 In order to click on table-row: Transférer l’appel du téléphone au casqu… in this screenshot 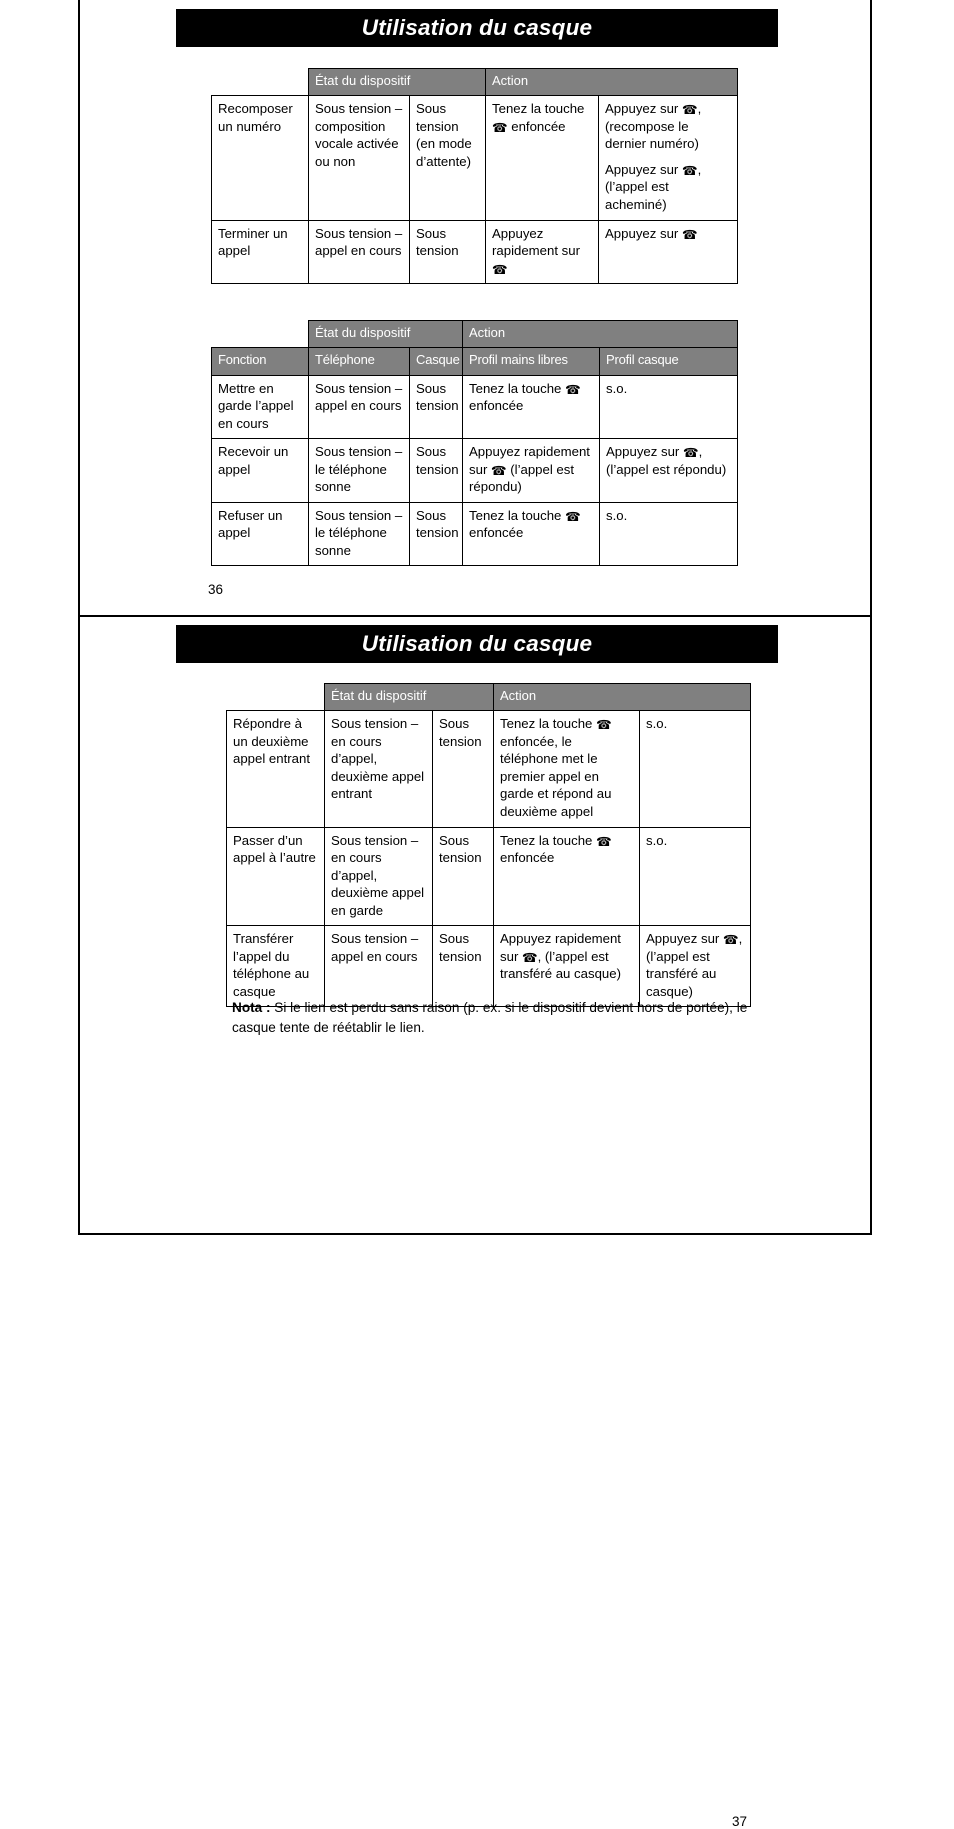, I will do `click(489, 966)`.